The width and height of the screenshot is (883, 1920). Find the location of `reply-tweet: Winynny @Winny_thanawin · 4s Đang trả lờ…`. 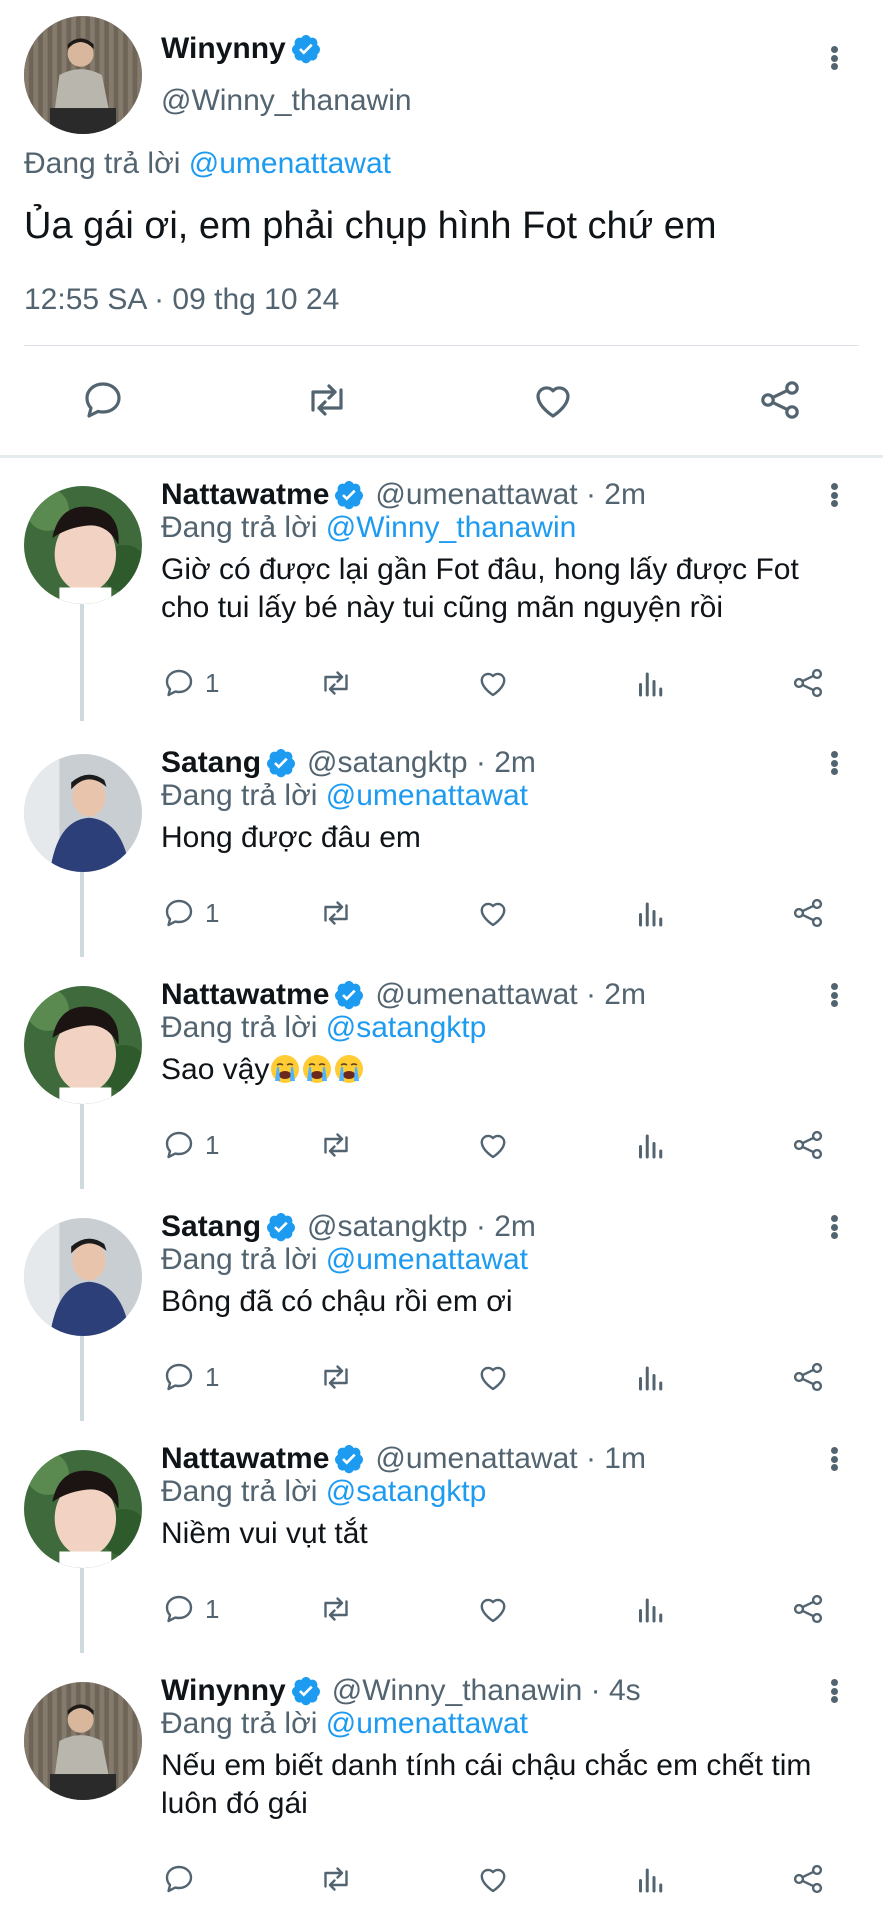

reply-tweet: Winynny @Winny_thanawin · 4s Đang trả lờ… is located at coordinates (441, 1794).